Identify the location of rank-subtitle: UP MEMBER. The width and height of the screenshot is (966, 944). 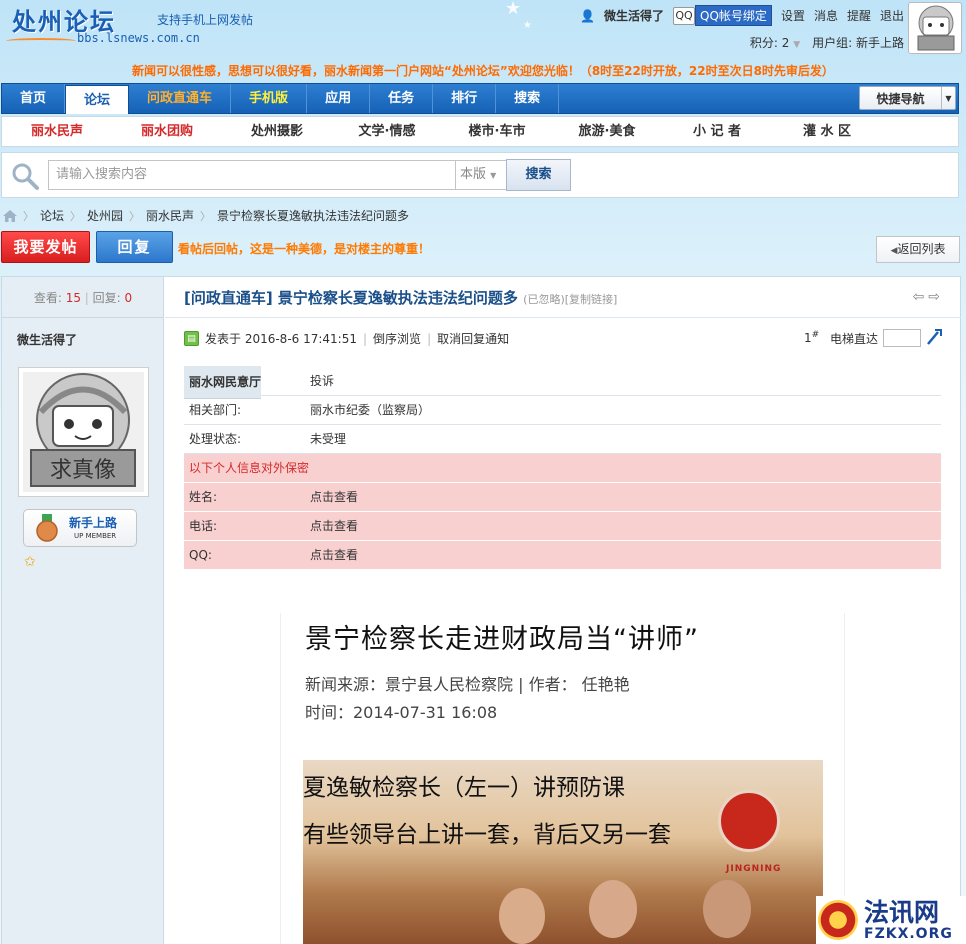
(95, 536).